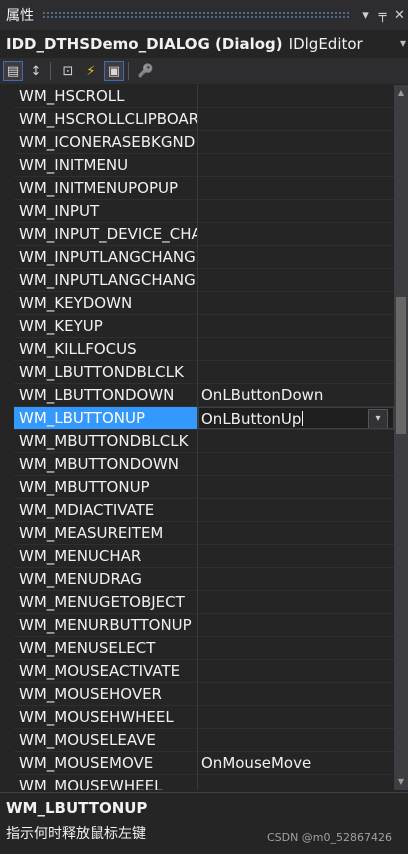 This screenshot has height=854, width=408. I want to click on message-name: WM_KEYDOWN, so click(105, 303).